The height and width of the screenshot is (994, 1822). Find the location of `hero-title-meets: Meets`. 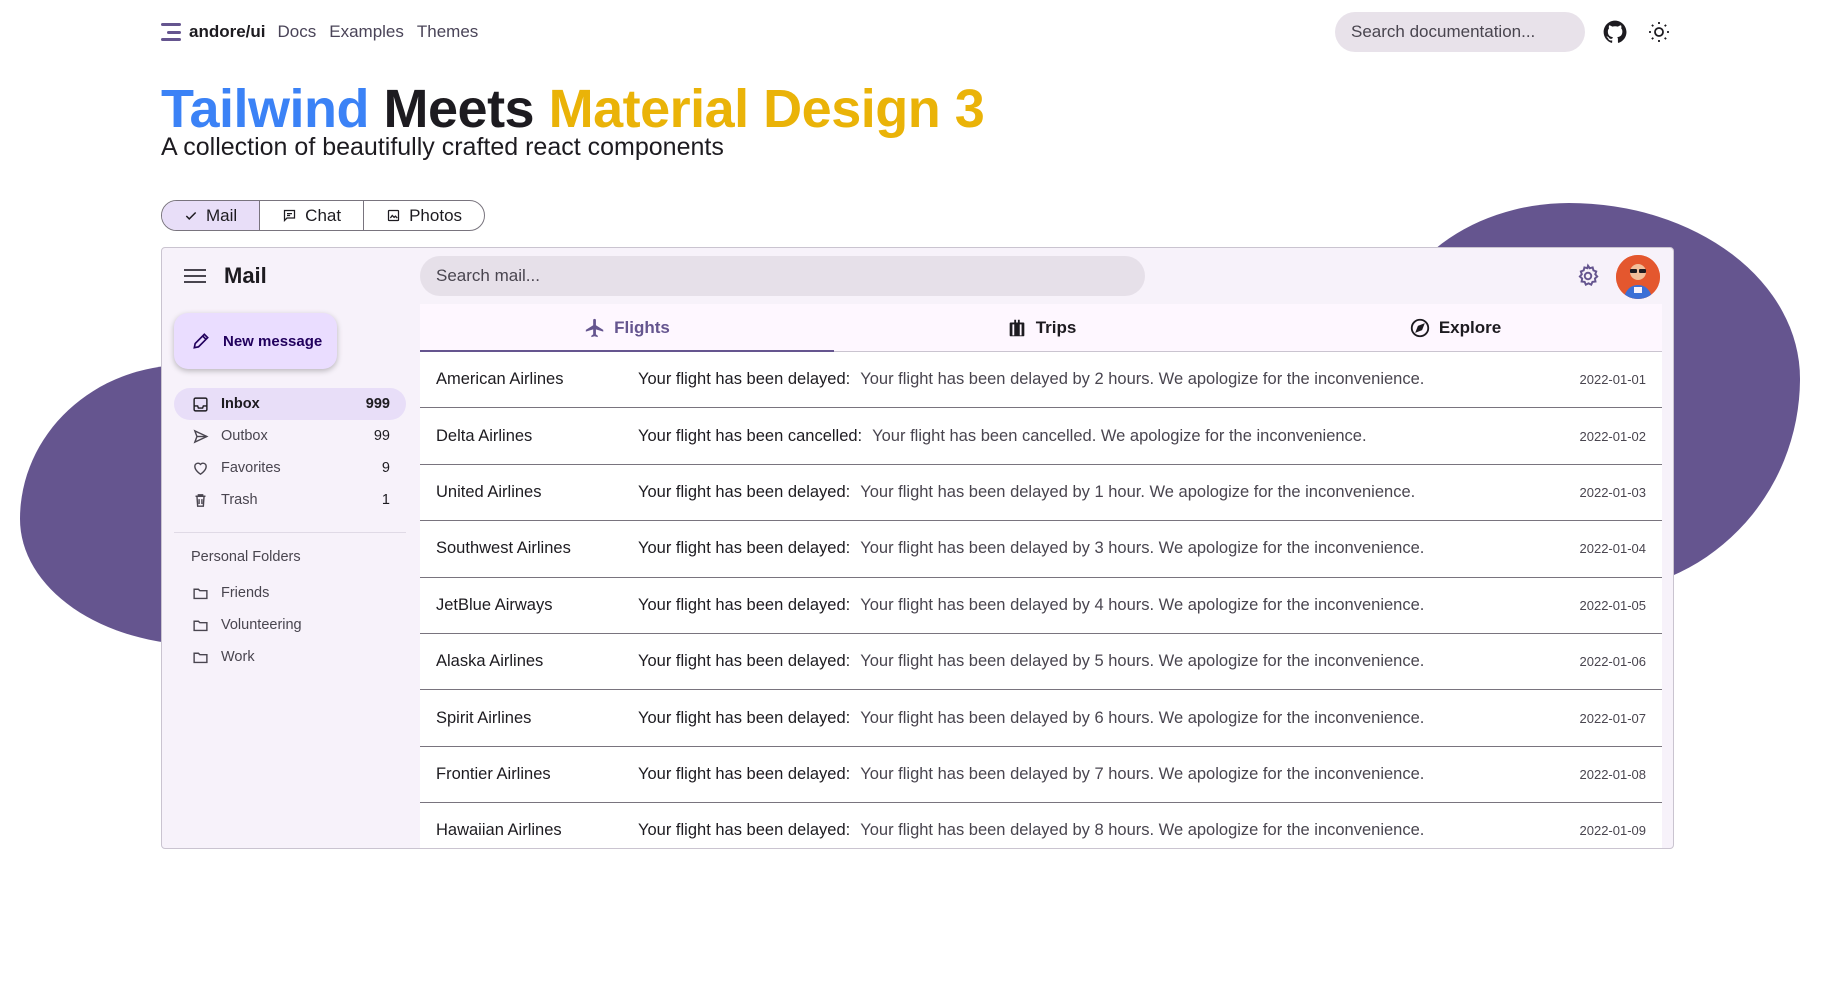

hero-title-meets: Meets is located at coordinates (459, 109).